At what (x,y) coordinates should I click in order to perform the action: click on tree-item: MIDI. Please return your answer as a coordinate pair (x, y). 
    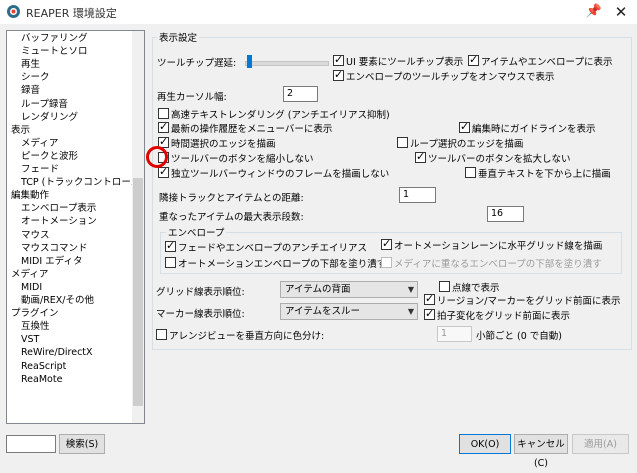
    Looking at the image, I should click on (31, 287).